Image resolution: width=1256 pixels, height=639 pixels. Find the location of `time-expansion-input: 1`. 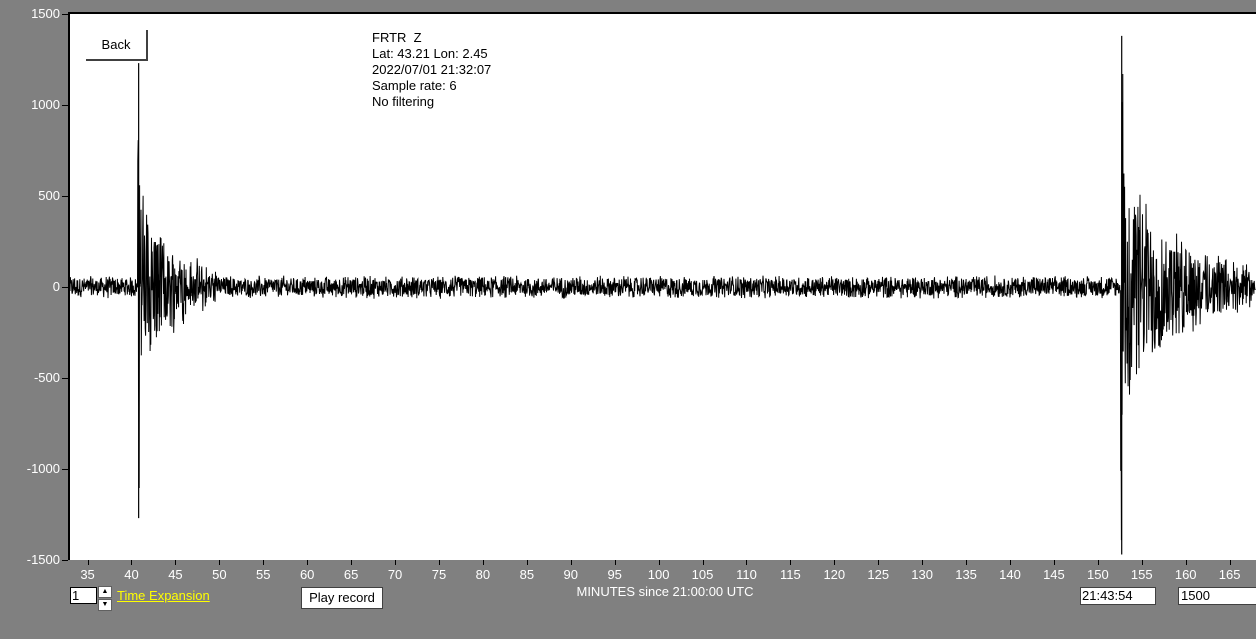

time-expansion-input: 1 is located at coordinates (83, 595).